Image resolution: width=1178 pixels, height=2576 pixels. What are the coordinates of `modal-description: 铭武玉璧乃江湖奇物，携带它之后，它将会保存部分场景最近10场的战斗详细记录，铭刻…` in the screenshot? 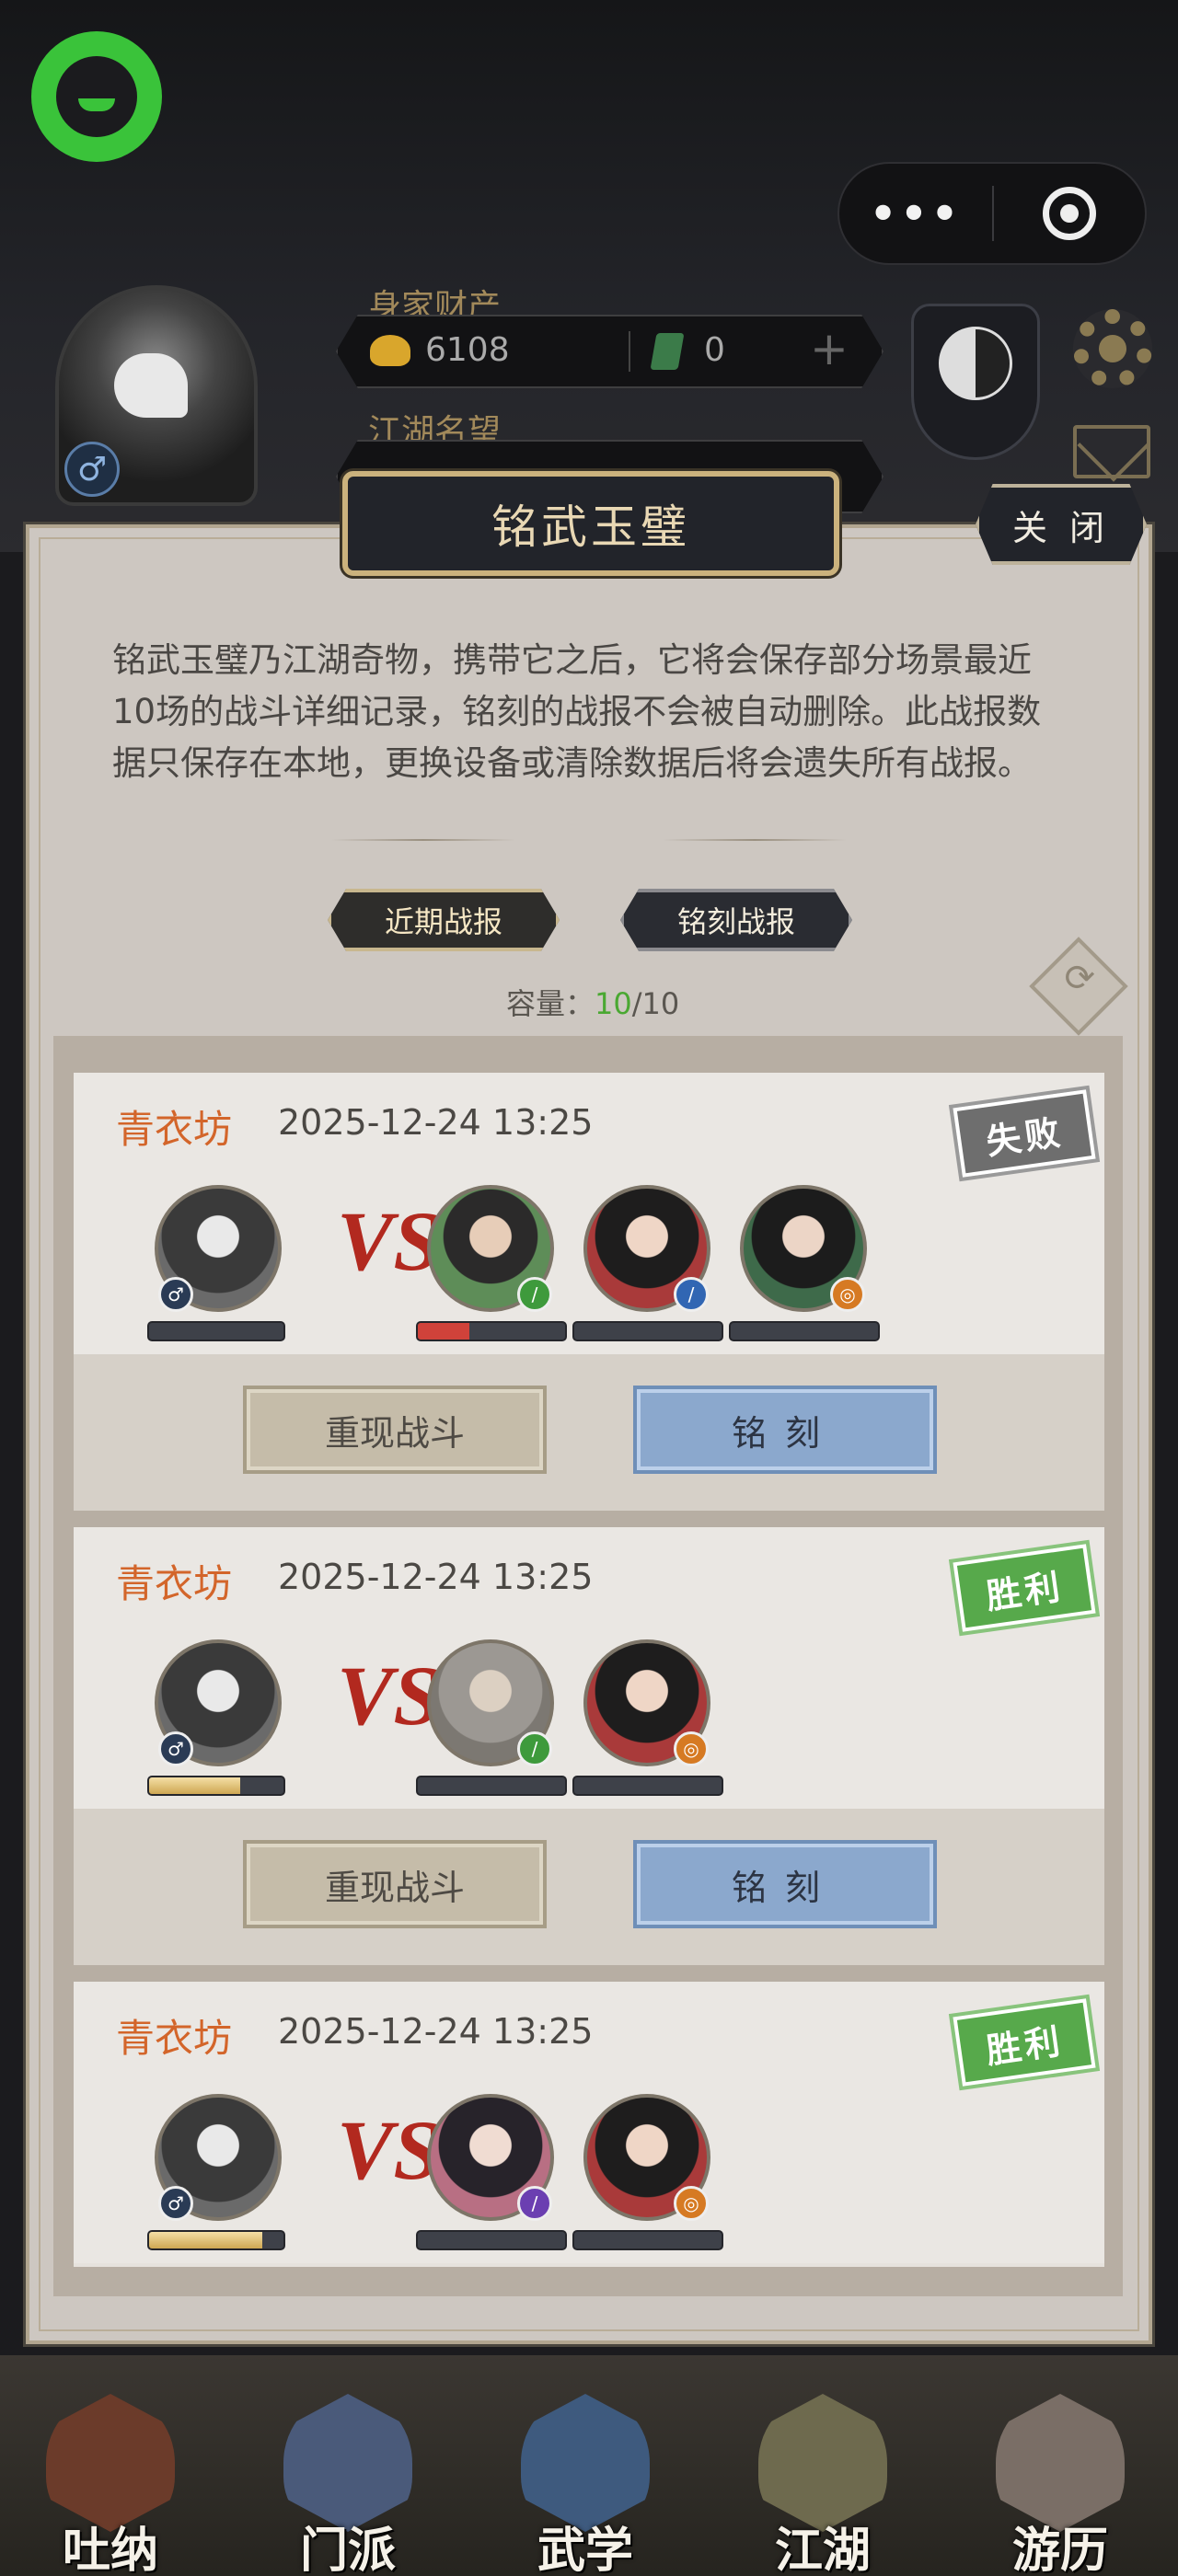 It's located at (577, 711).